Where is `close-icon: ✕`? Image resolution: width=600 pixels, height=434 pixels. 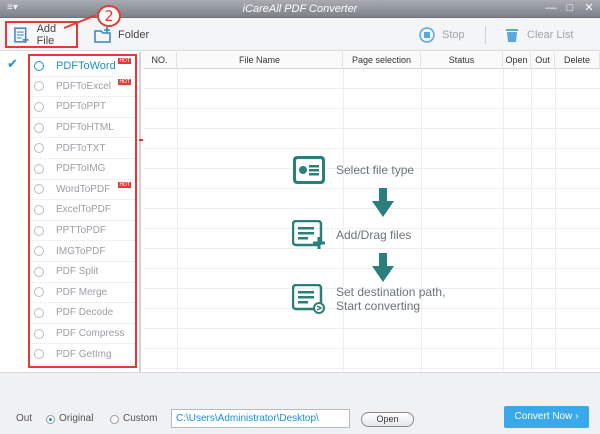 close-icon: ✕ is located at coordinates (589, 8).